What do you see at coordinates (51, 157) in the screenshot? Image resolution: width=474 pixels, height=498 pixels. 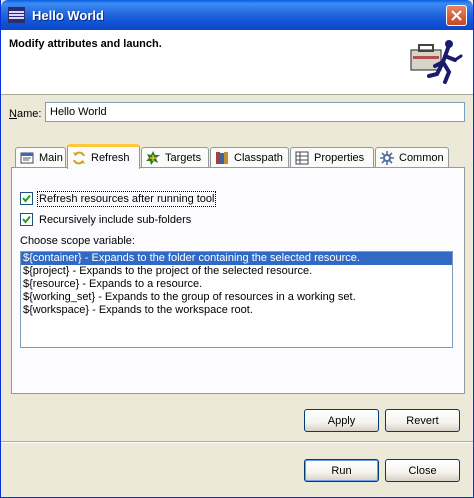 I see `tab-main-label: Main` at bounding box center [51, 157].